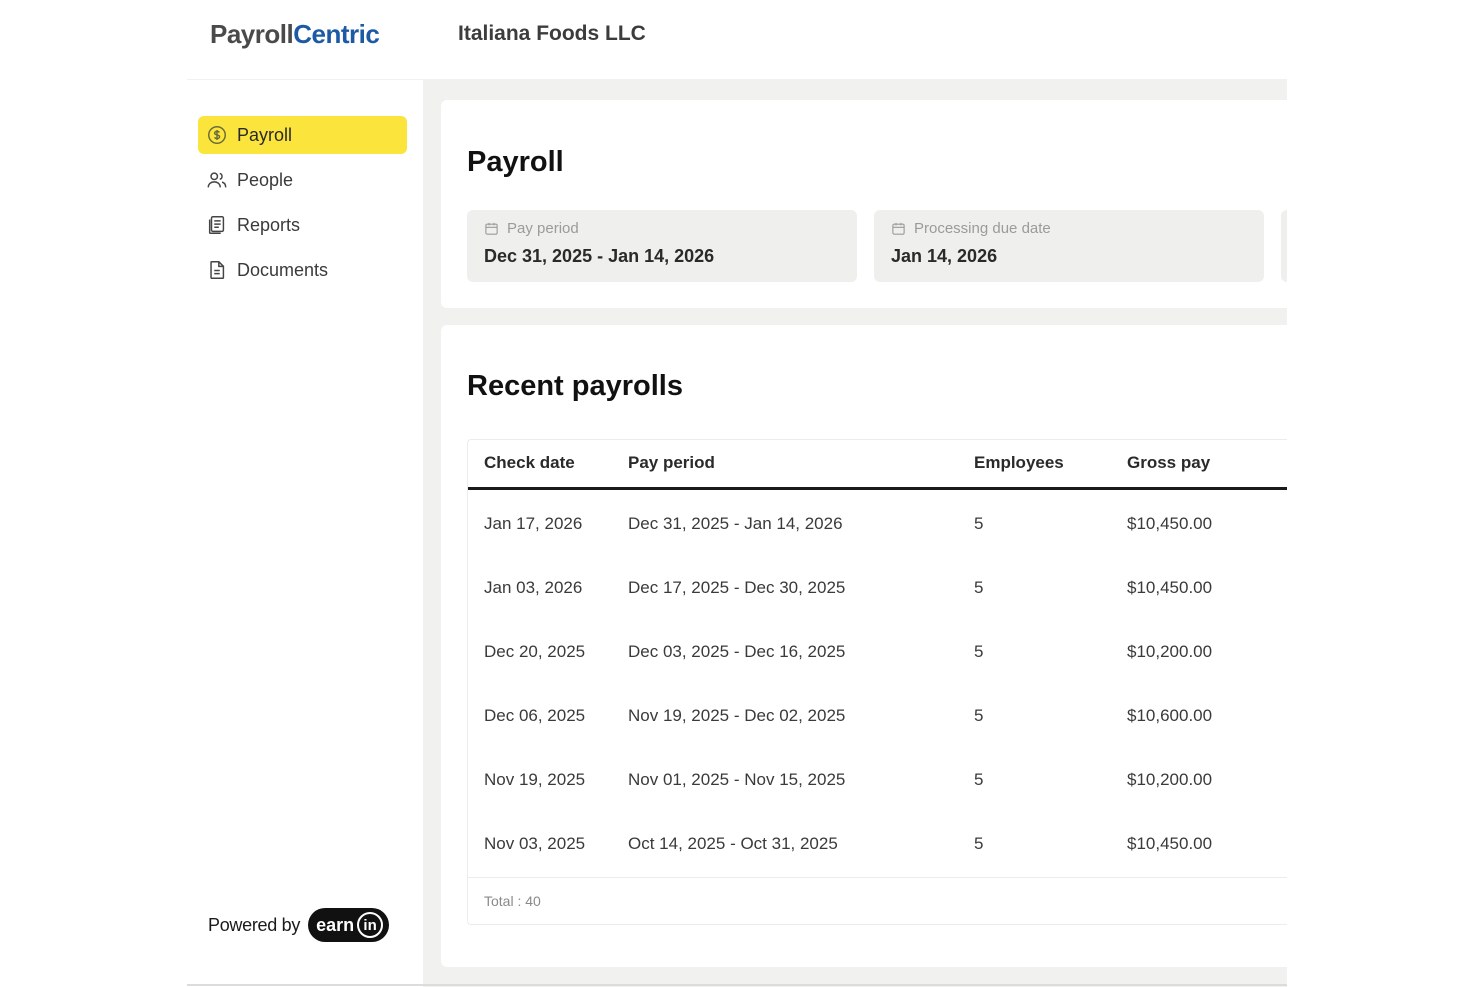 This screenshot has width=1480, height=987. Describe the element at coordinates (737, 587) in the screenshot. I see `cell-pay-period: Dec 17, 2025 - Dec 30, 2025` at that location.